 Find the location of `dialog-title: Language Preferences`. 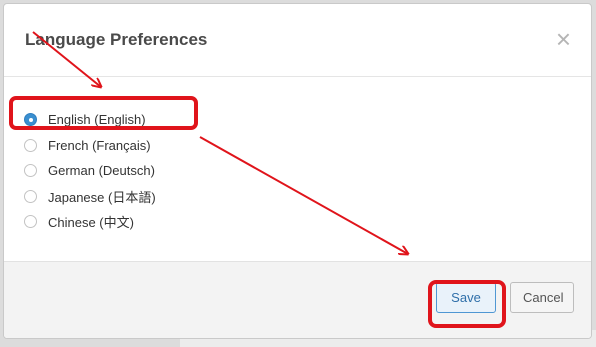

dialog-title: Language Preferences is located at coordinates (116, 39).